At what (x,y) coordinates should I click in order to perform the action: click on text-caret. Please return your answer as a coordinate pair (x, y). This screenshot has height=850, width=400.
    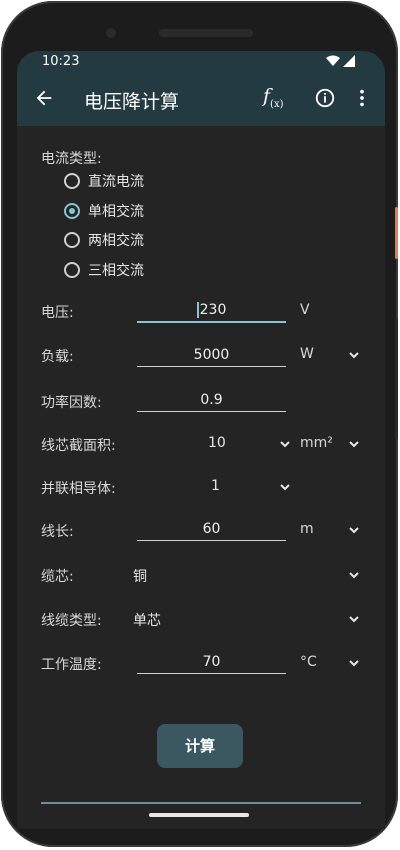
    Looking at the image, I should click on (197, 310).